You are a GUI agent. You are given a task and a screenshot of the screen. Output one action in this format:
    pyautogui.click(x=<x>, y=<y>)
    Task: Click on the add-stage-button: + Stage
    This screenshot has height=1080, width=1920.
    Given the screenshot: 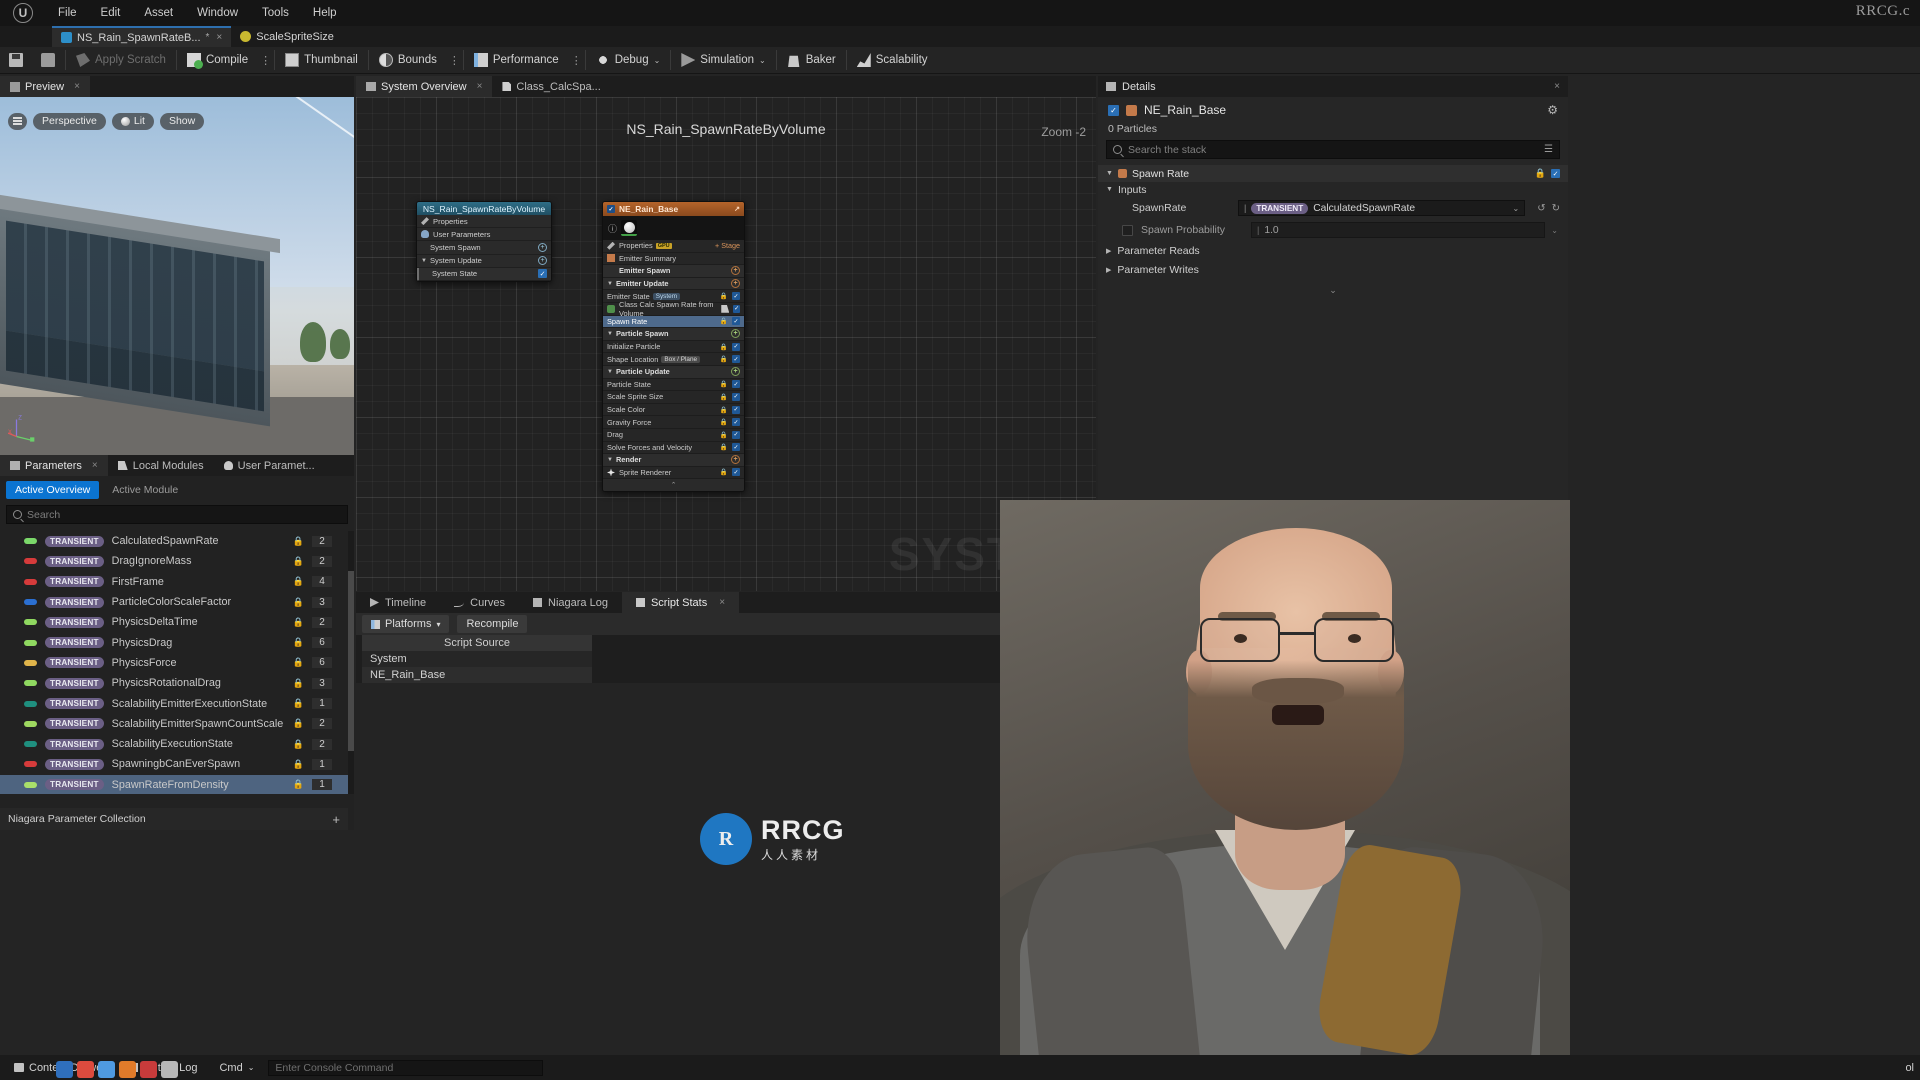 What is the action you would take?
    pyautogui.click(x=727, y=245)
    